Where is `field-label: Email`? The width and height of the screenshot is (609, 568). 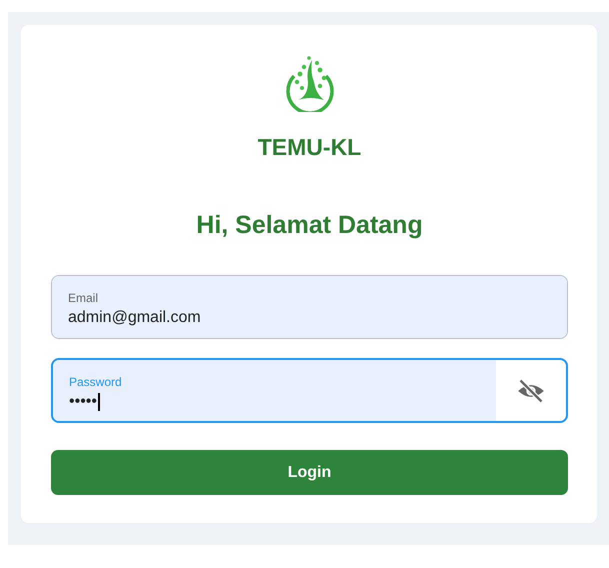 field-label: Email is located at coordinates (83, 298).